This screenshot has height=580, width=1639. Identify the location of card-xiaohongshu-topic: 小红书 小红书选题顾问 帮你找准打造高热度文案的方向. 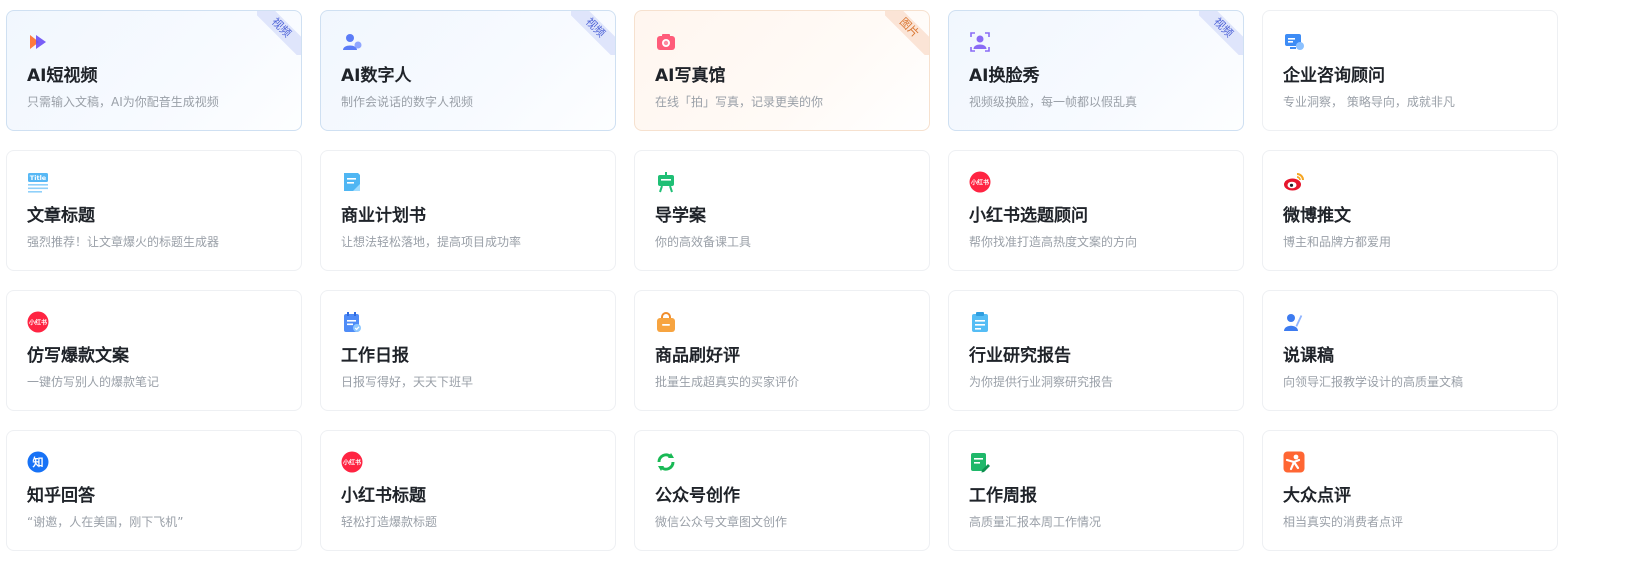
(1096, 210).